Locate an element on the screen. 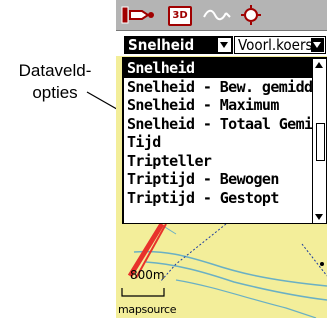 The width and height of the screenshot is (327, 318). status-bar: 3D is located at coordinates (221, 15).